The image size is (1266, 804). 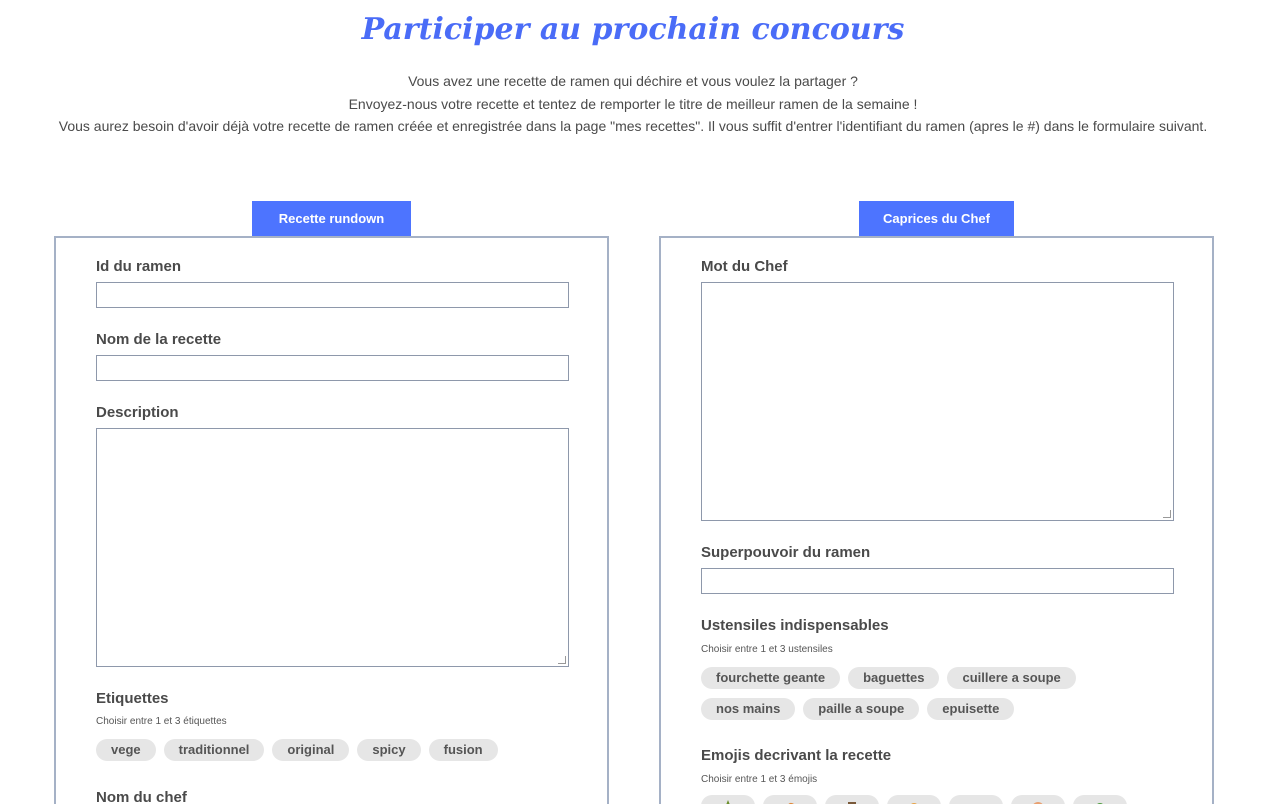 I want to click on tools-label: Ustensiles indispensables, so click(x=795, y=625).